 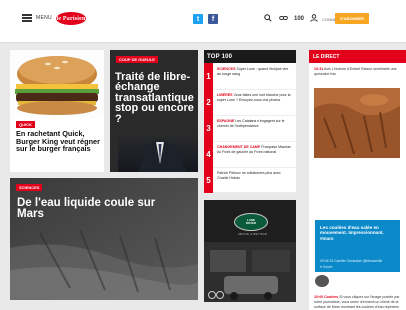 I want to click on rank-number: 2, so click(x=208, y=102).